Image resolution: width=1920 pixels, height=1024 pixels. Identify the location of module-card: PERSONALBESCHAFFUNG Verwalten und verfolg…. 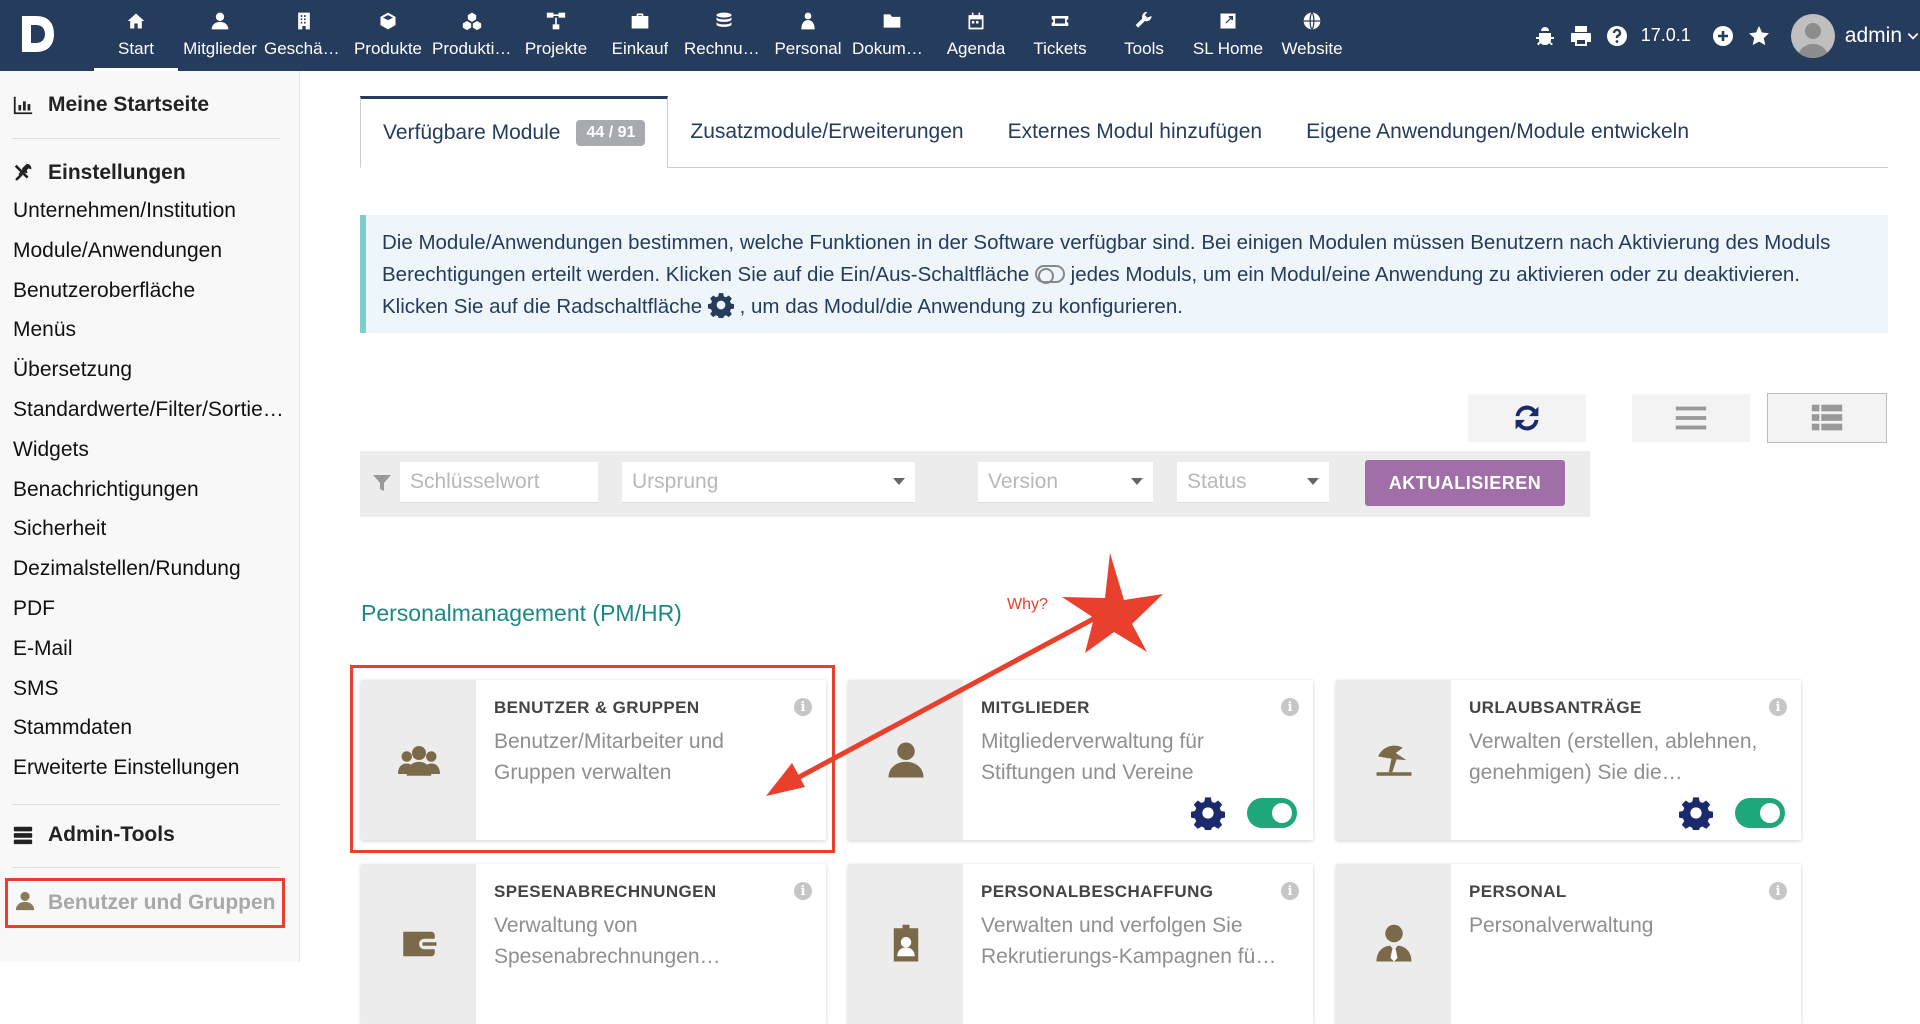
(1080, 944).